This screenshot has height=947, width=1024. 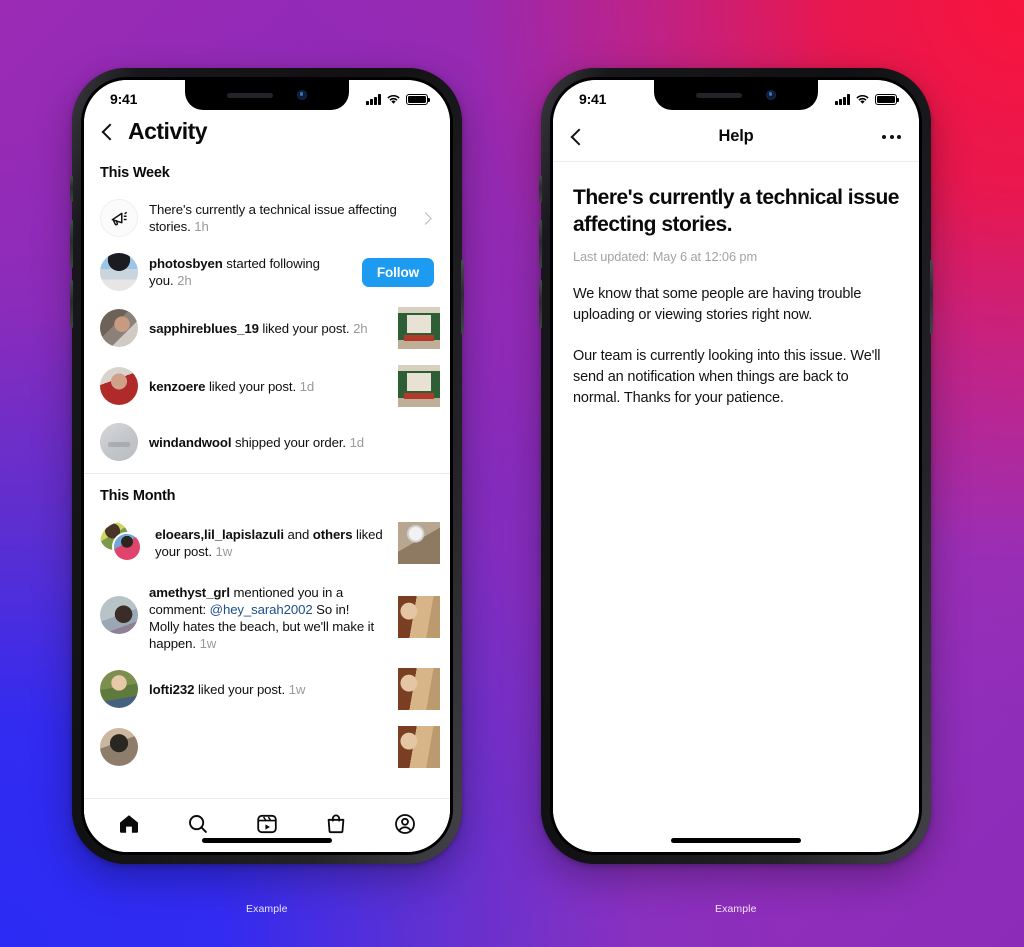 What do you see at coordinates (267, 747) in the screenshot?
I see `list-item` at bounding box center [267, 747].